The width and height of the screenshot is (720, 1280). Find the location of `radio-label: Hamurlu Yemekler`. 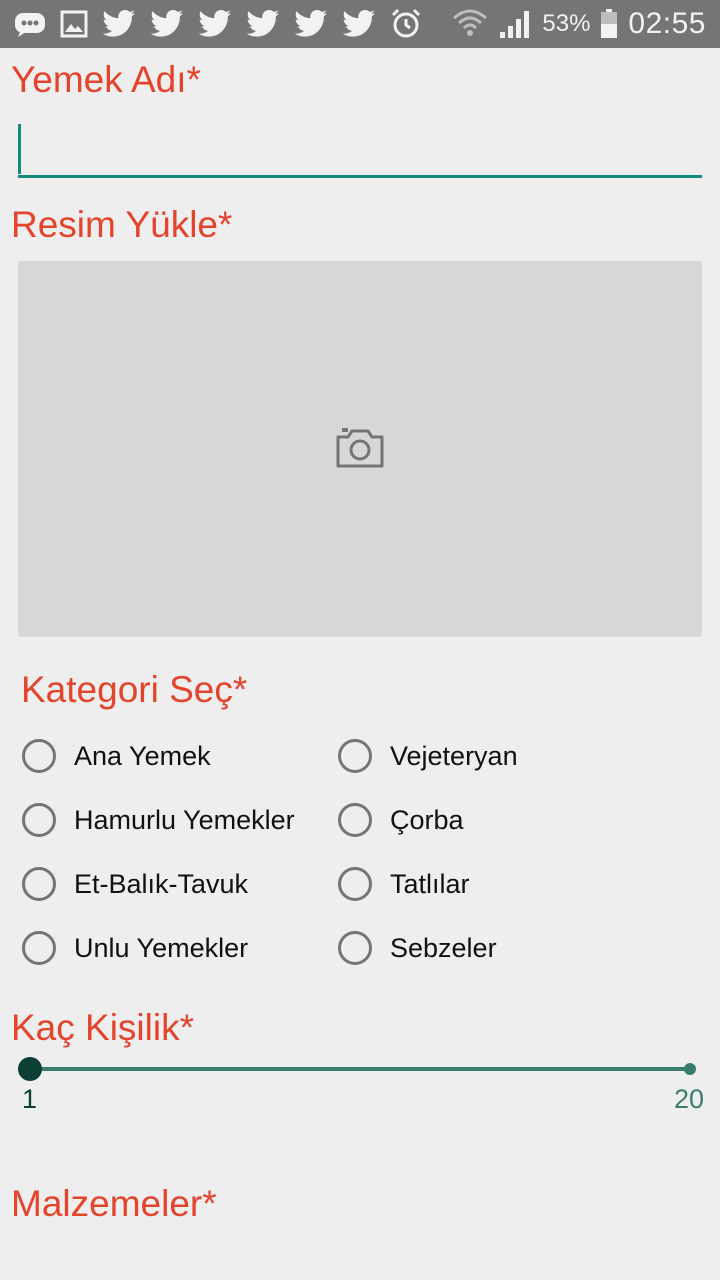

radio-label: Hamurlu Yemekler is located at coordinates (184, 819).